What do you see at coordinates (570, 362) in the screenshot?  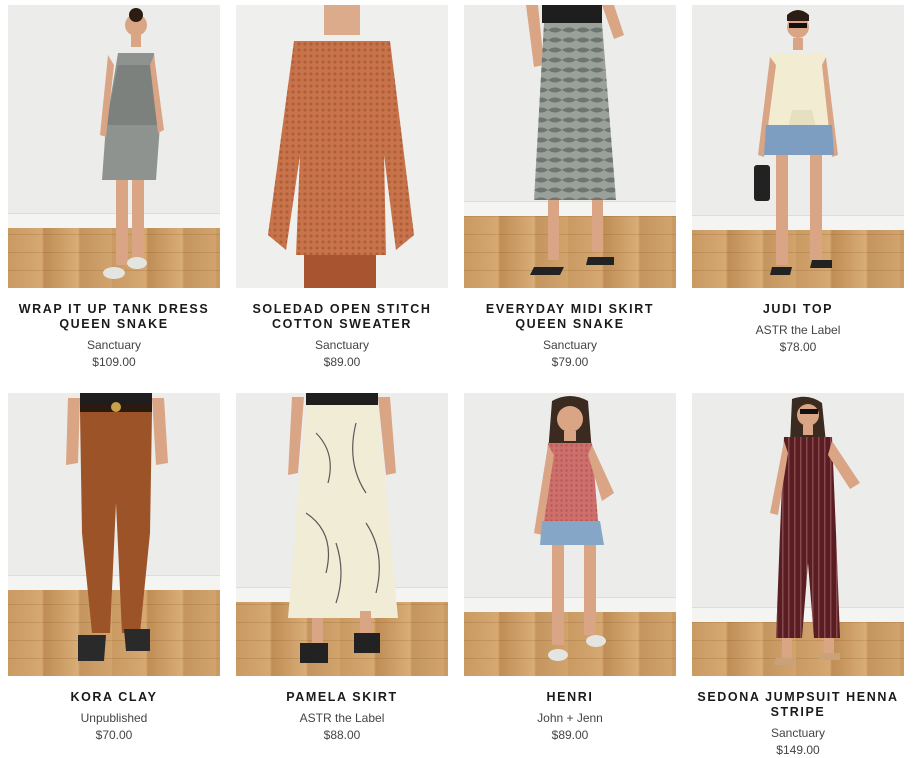 I see `product-price: $79.00` at bounding box center [570, 362].